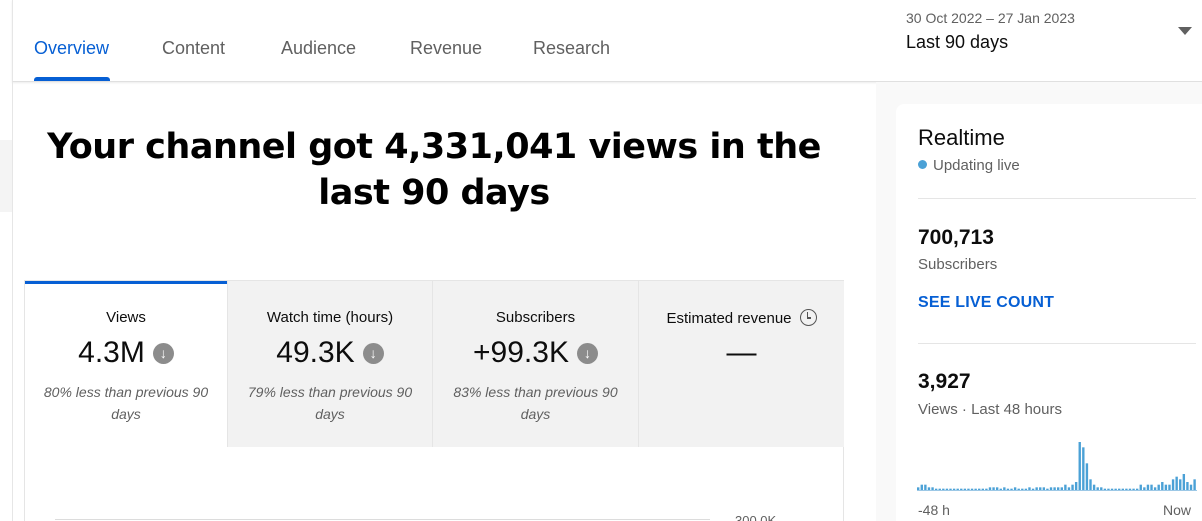  What do you see at coordinates (1057, 466) in the screenshot?
I see `realtime-views-sparkline` at bounding box center [1057, 466].